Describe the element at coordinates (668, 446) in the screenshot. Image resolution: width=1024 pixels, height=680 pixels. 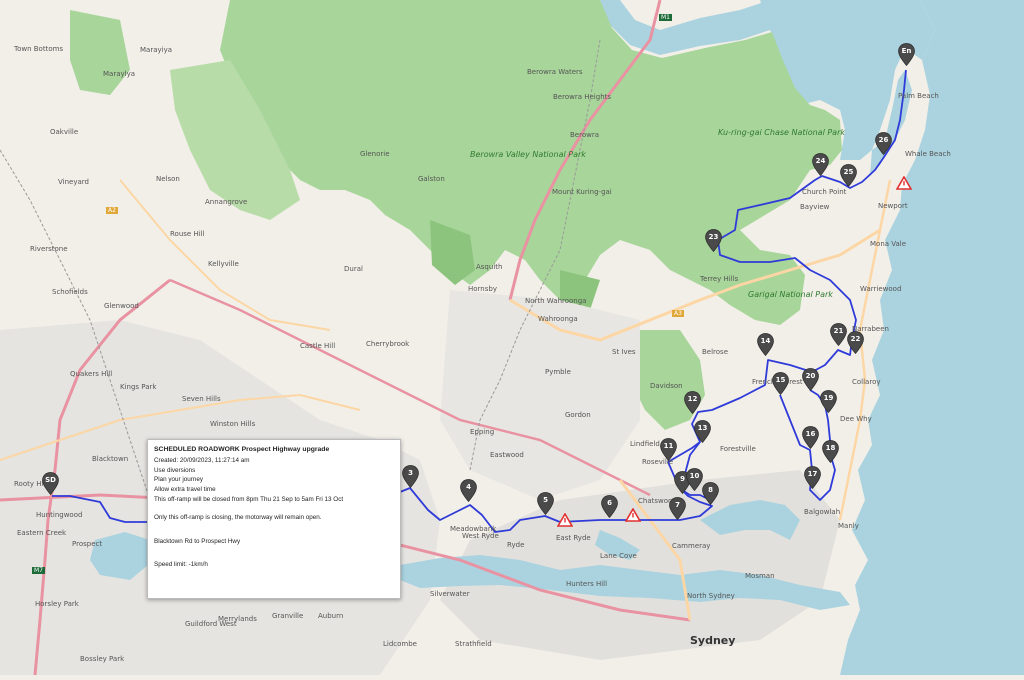
I see `marker-label: 11` at that location.